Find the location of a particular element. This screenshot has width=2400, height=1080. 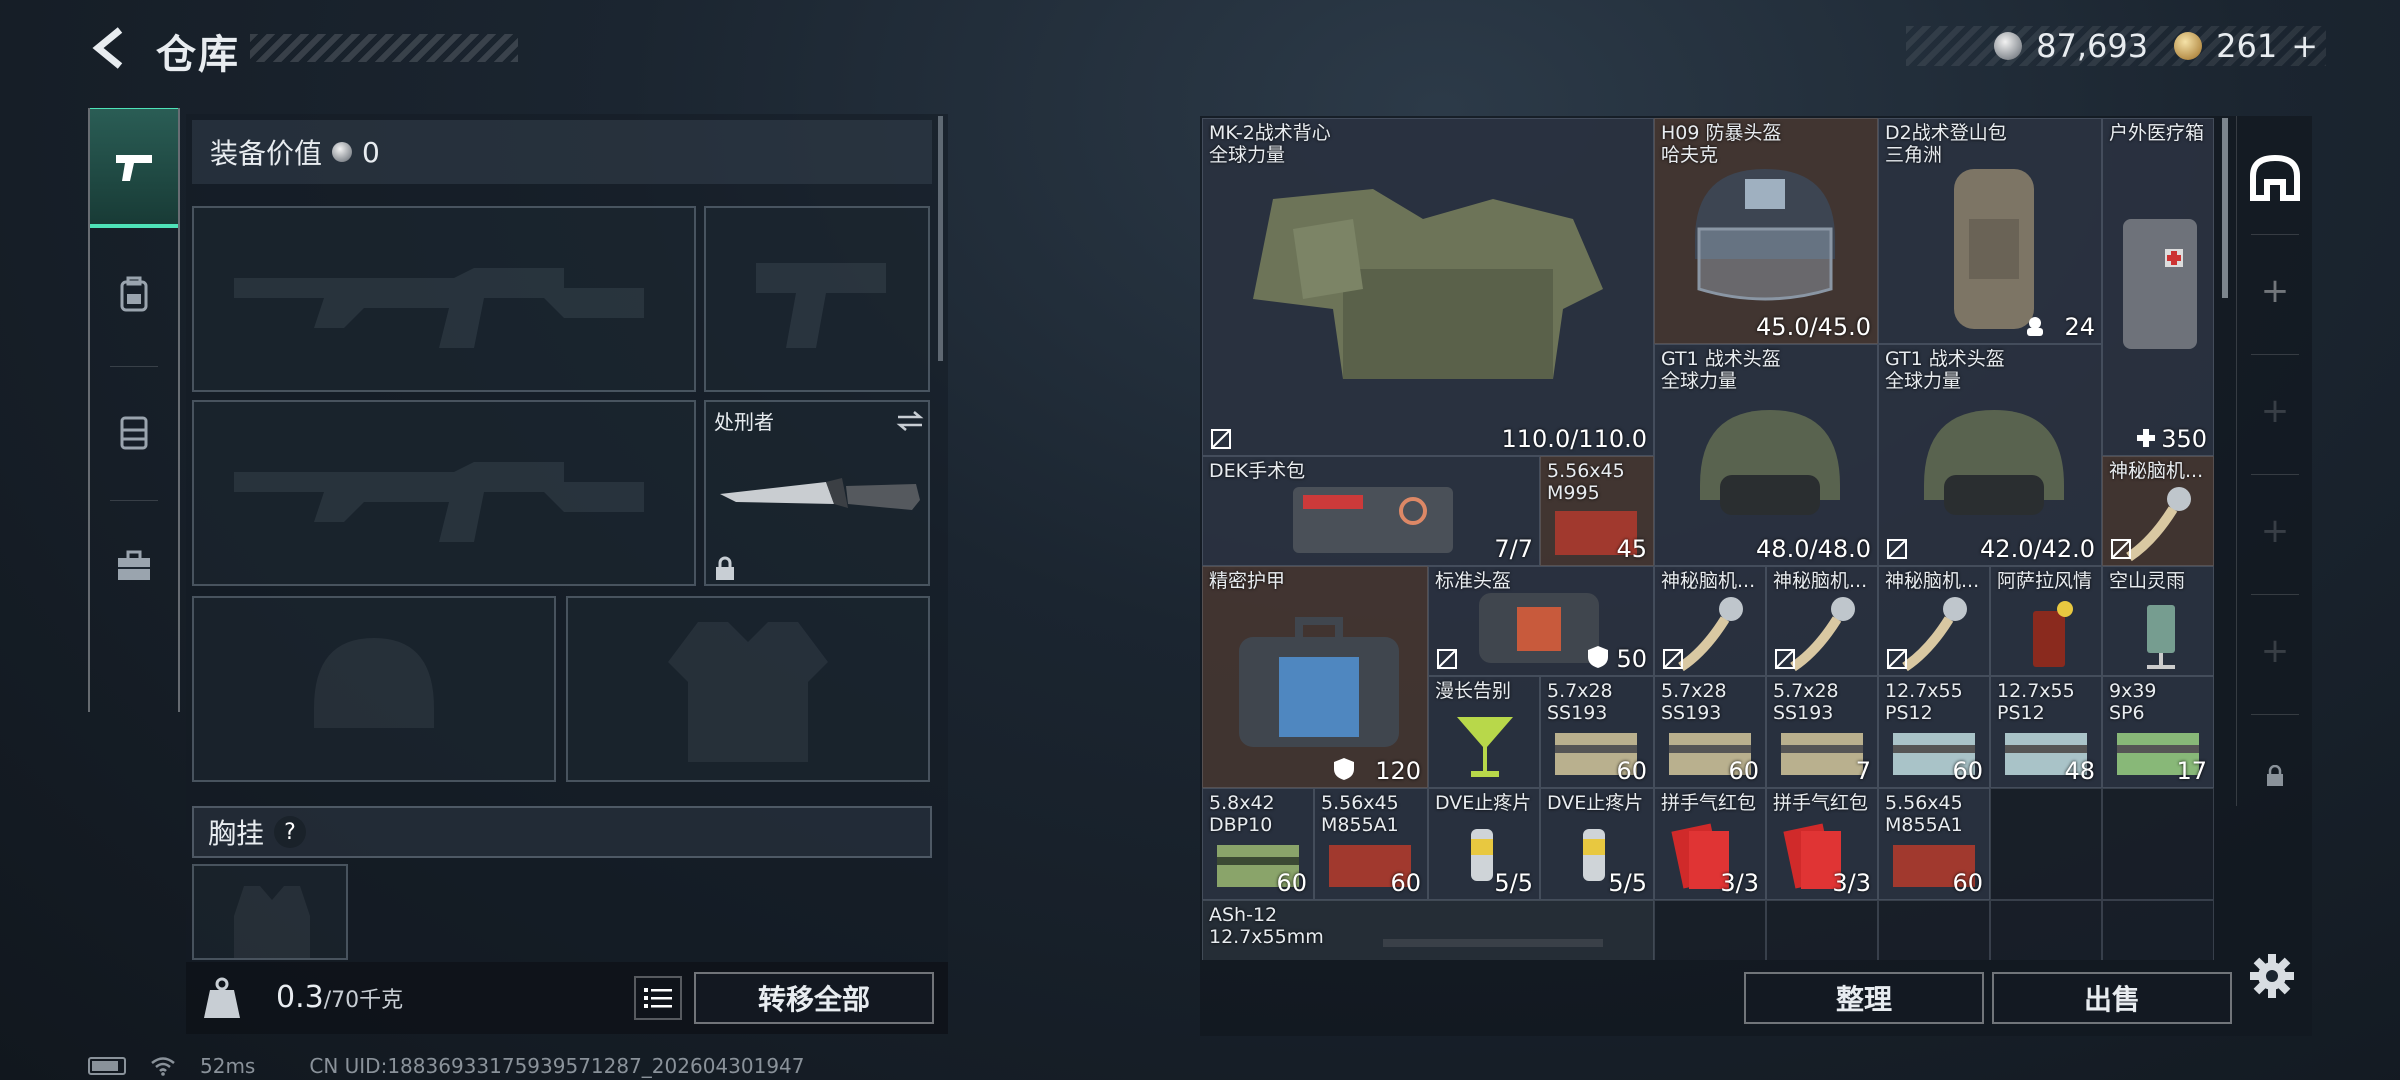

item-name: 户外医疗箱 is located at coordinates (2157, 133).